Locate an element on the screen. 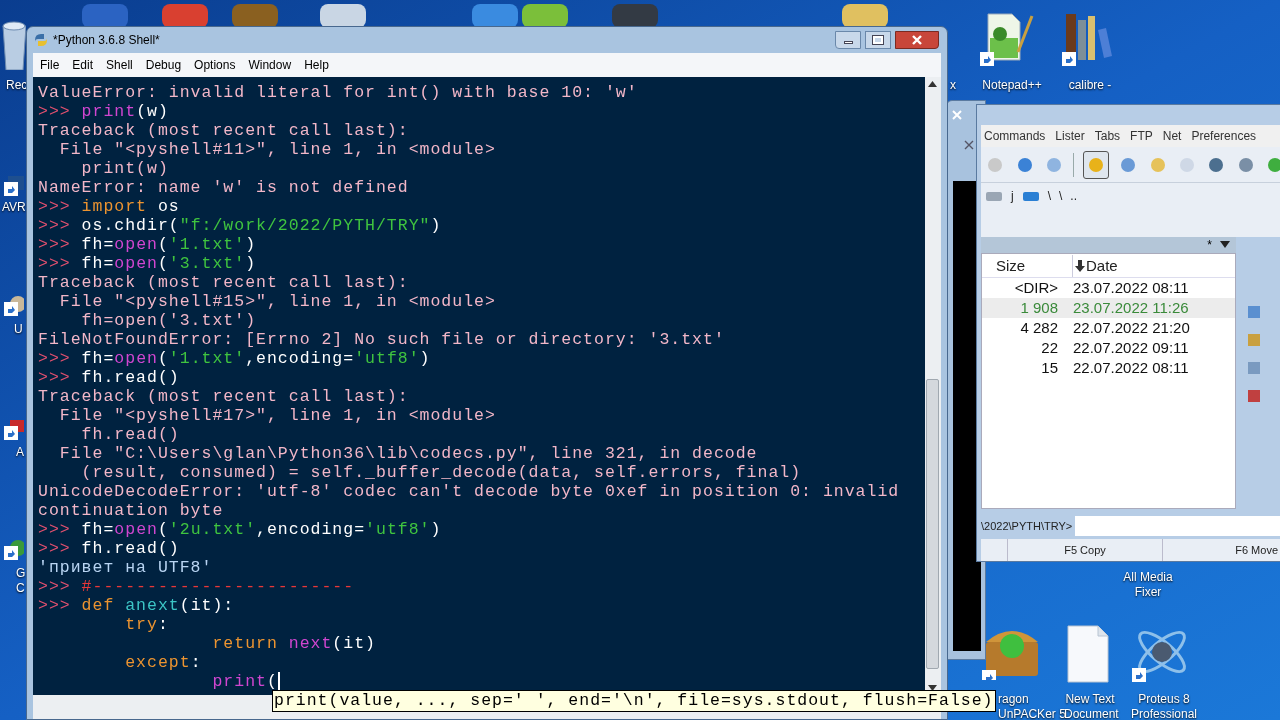 Image resolution: width=1280 pixels, height=720 pixels. minimize-button is located at coordinates (848, 40).